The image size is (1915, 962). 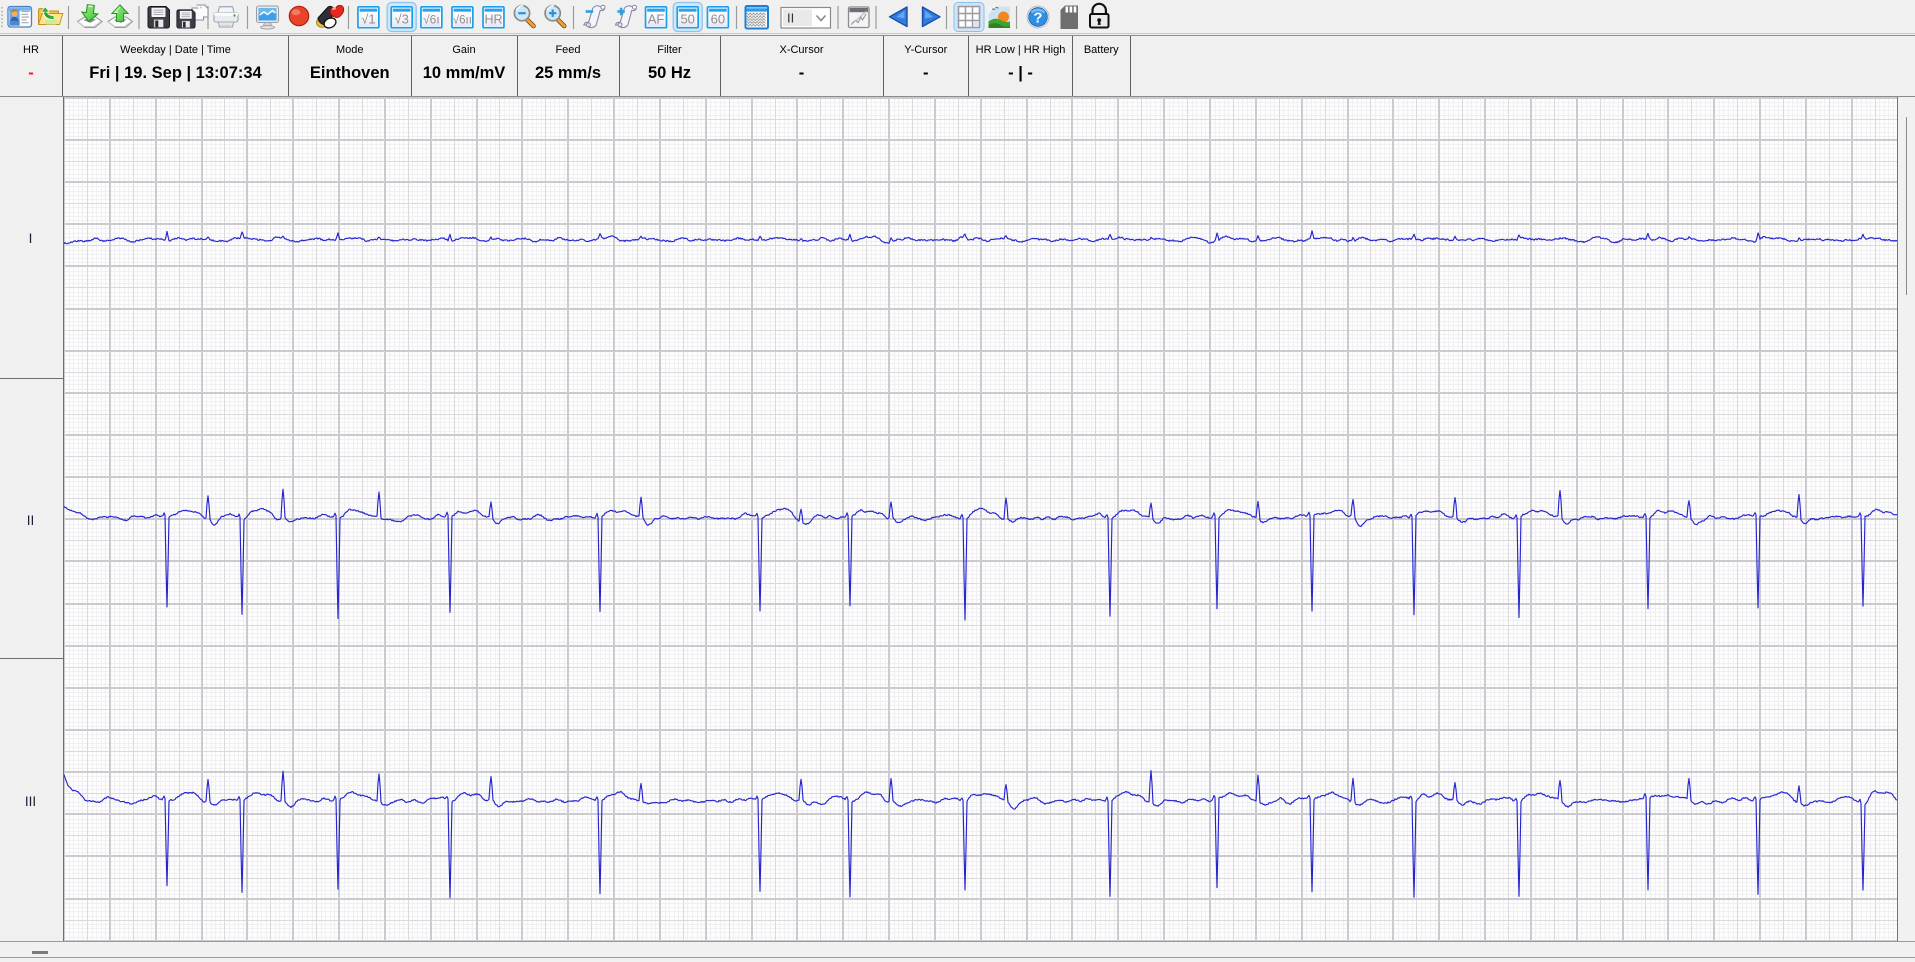 I want to click on svg-text: 60, so click(x=718, y=19).